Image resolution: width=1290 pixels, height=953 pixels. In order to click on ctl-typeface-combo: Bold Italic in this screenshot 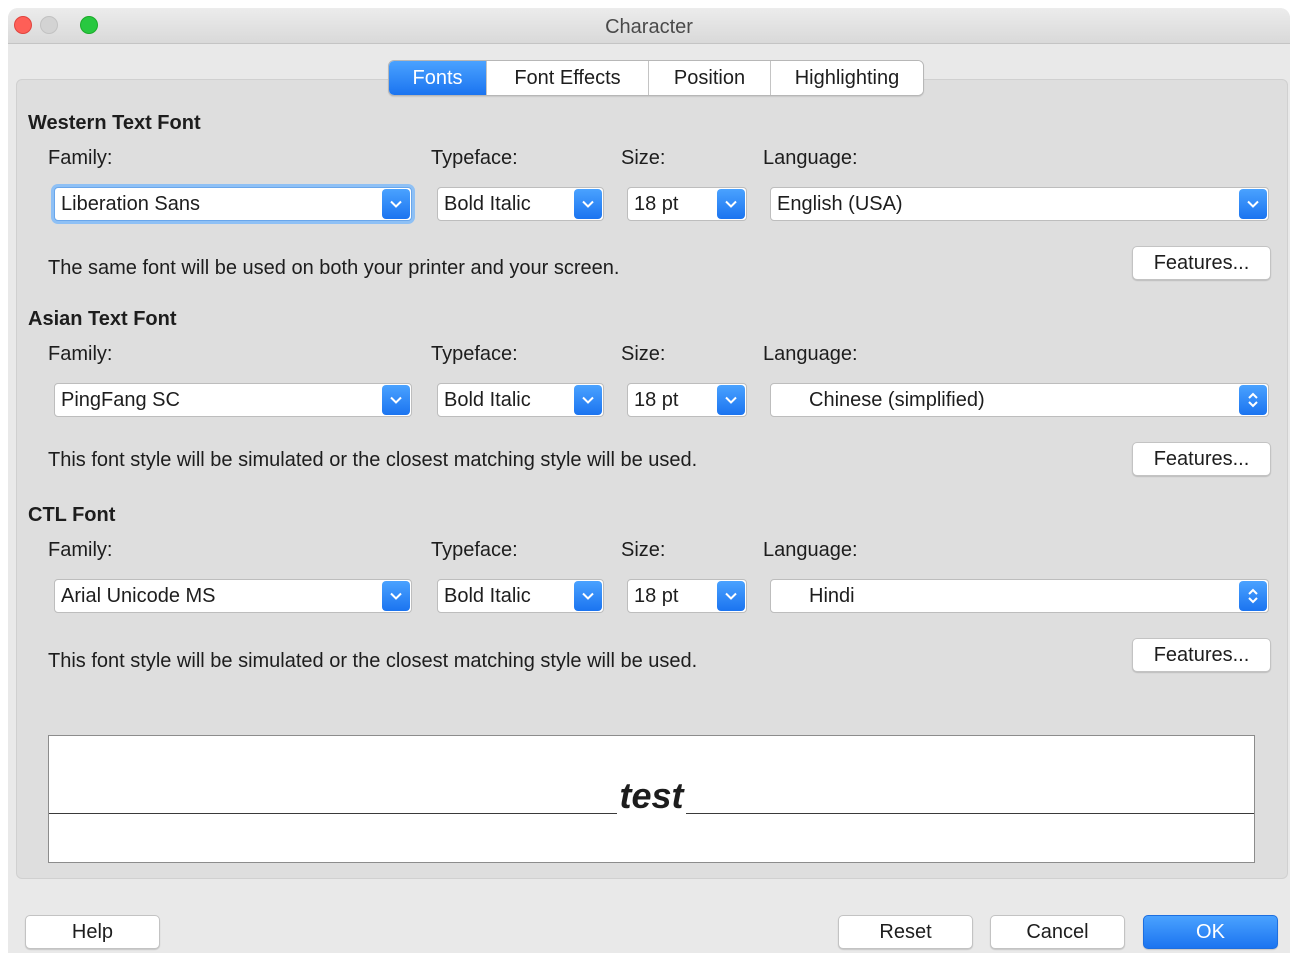, I will do `click(520, 596)`.